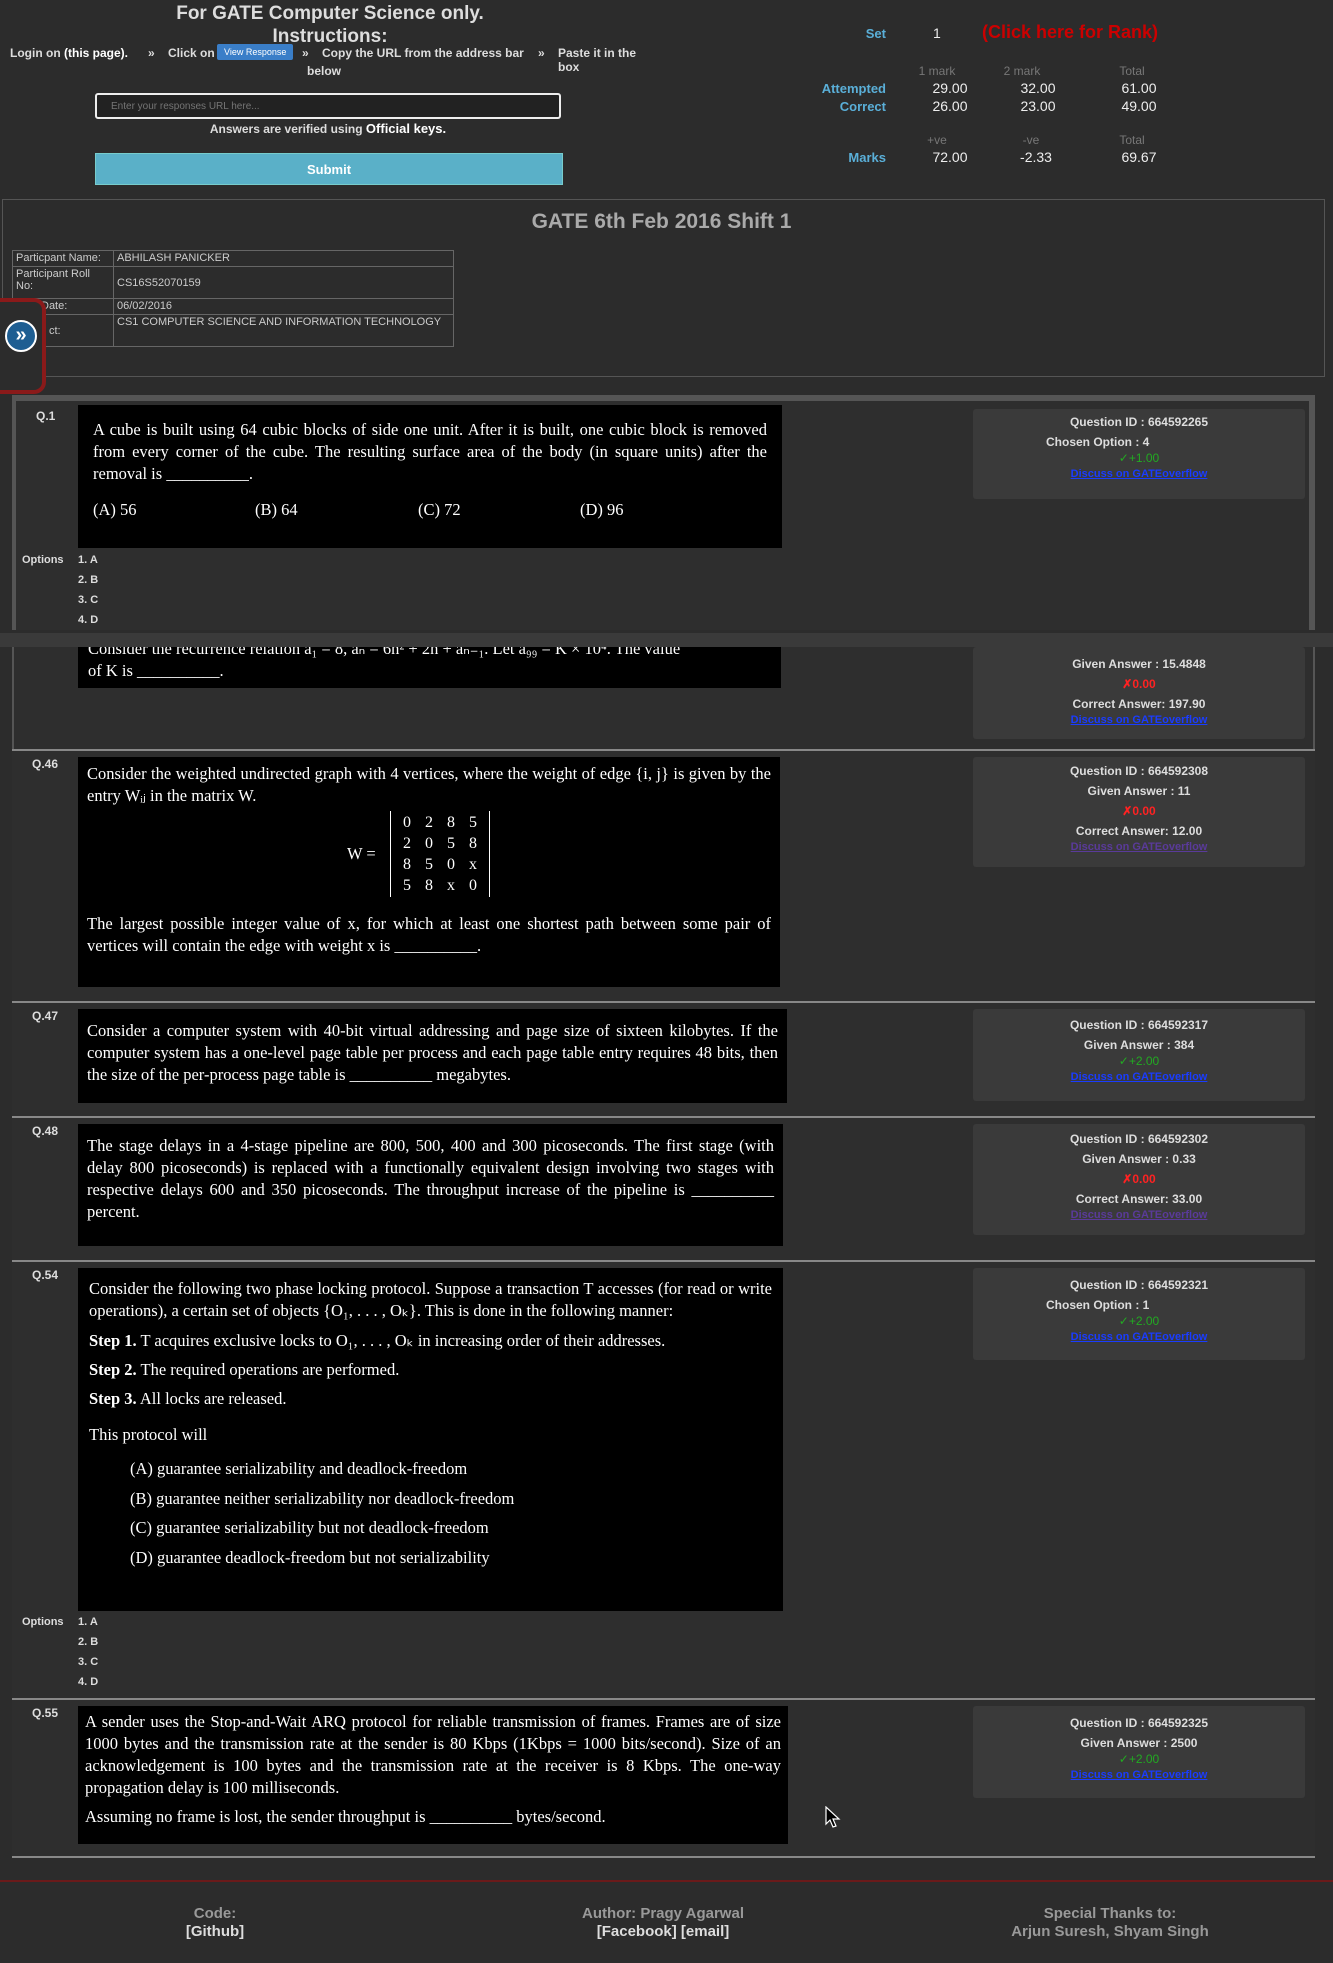 This screenshot has height=1963, width=1333. What do you see at coordinates (666, 1881) in the screenshot?
I see `footer-divider` at bounding box center [666, 1881].